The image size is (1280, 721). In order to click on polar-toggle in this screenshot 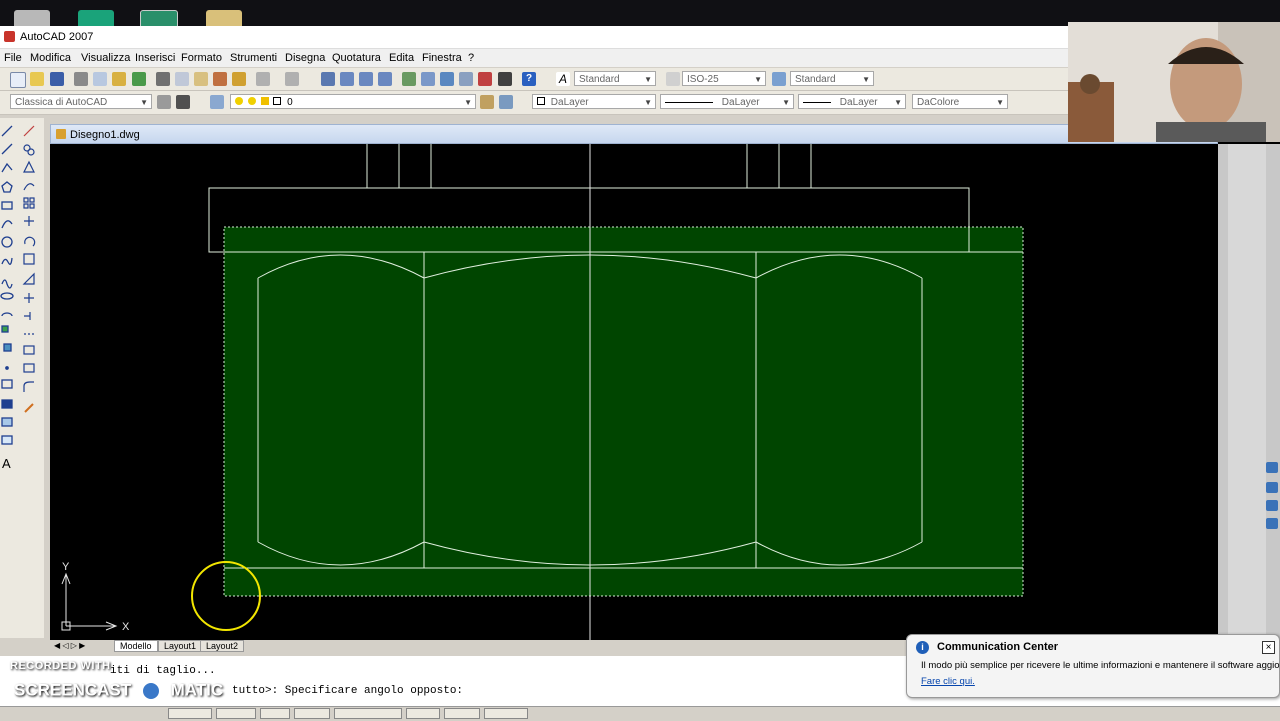, I will do `click(312, 713)`.